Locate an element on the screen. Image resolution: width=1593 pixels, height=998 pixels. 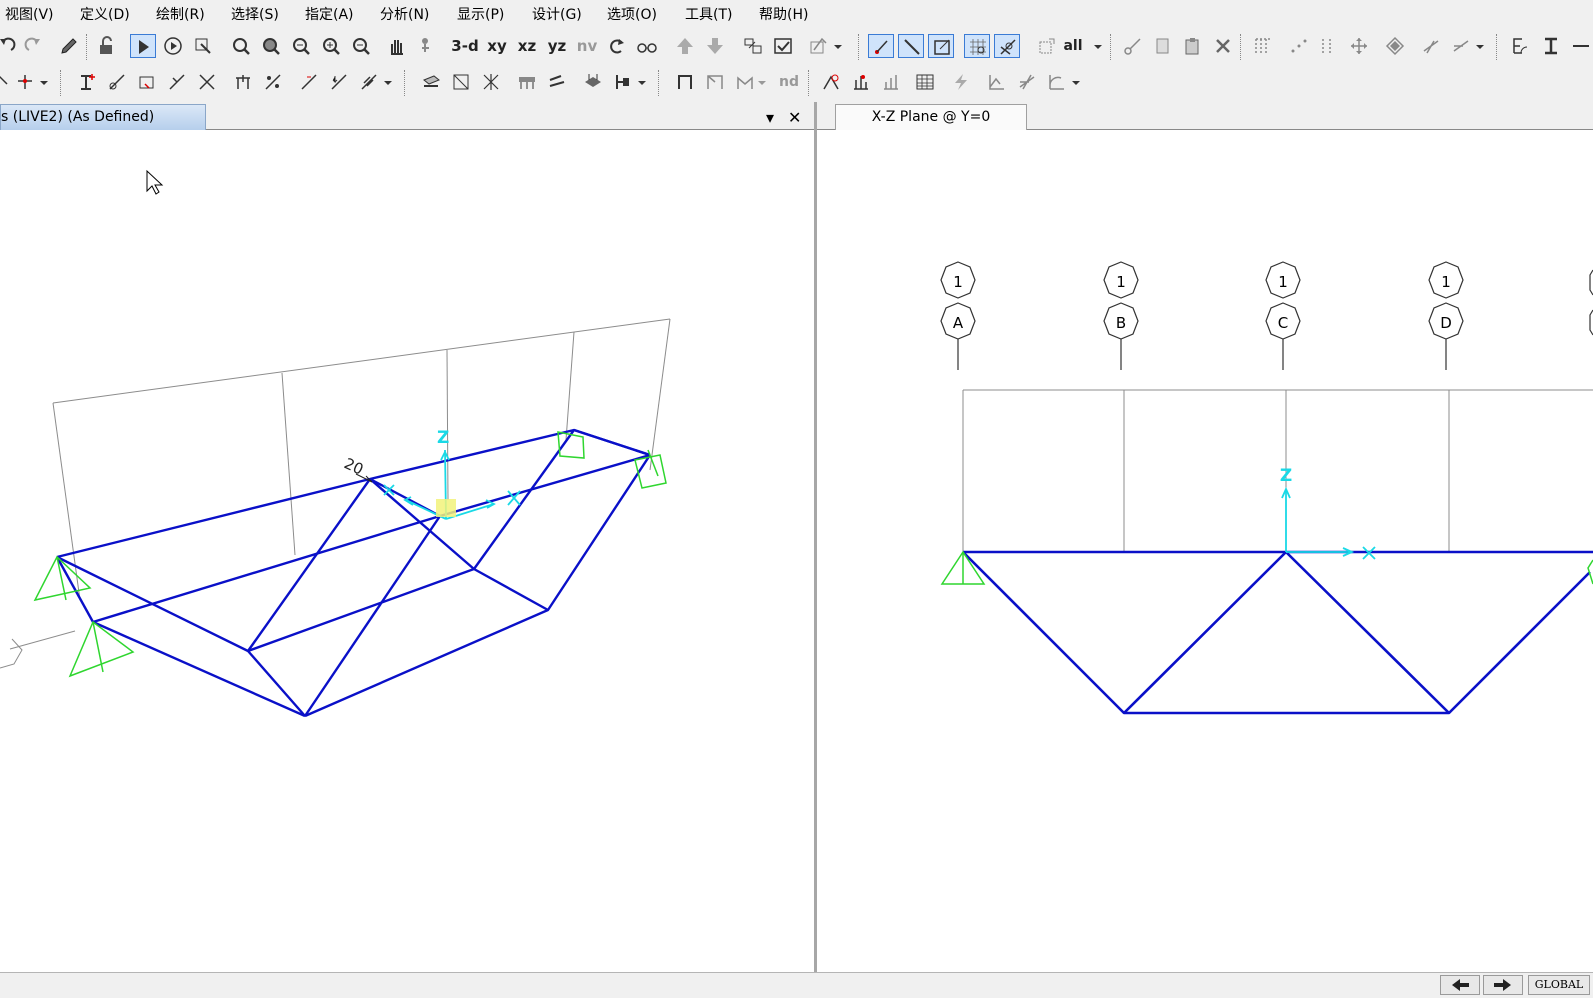
replicate-button is located at coordinates (1263, 46).